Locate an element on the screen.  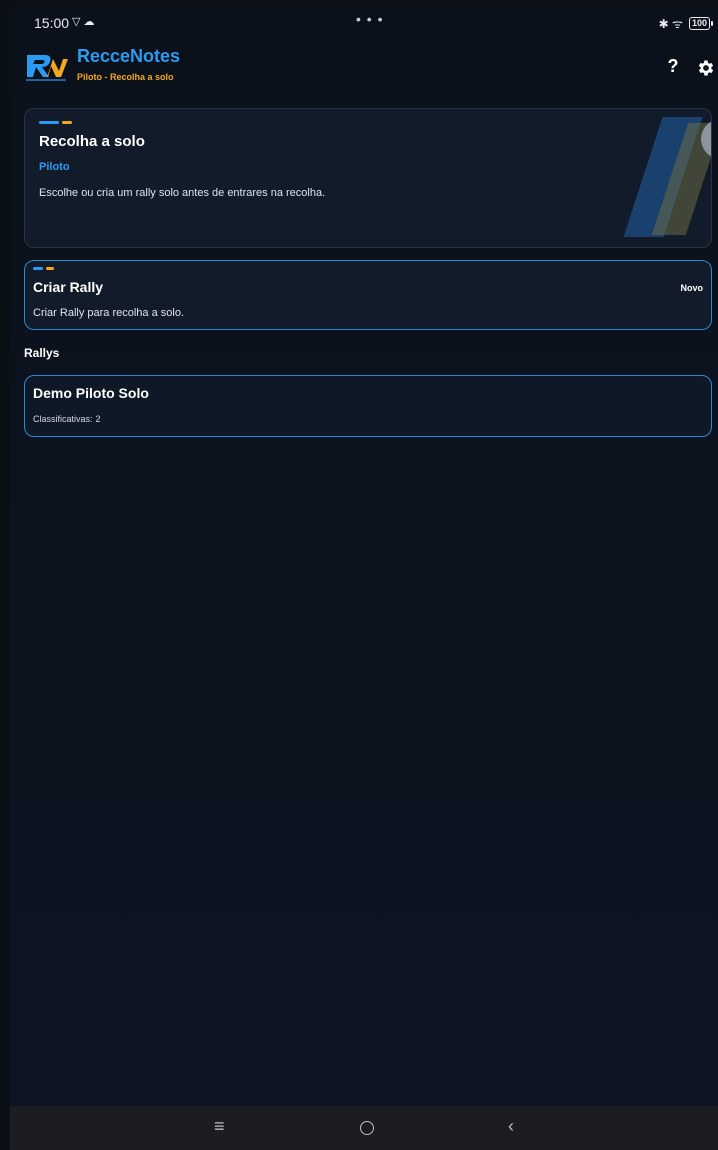
help-button: ? is located at coordinates (673, 66).